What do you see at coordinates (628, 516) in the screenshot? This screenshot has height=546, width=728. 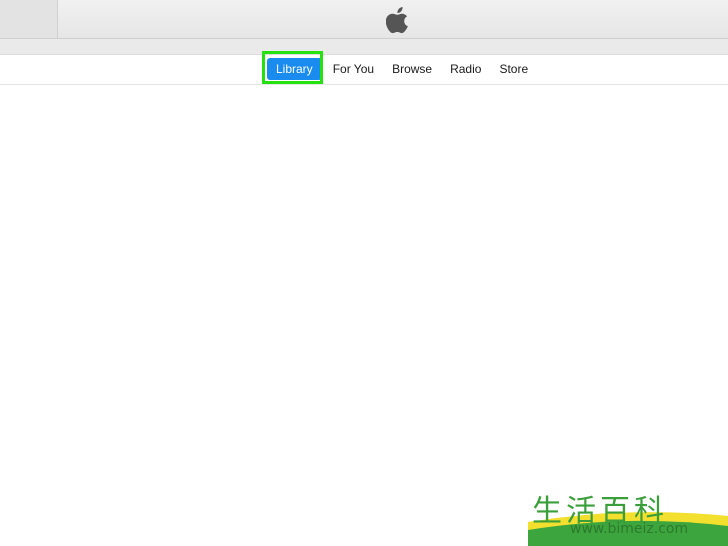 I see `watermark: 生活百科 www.bimeiz.com` at bounding box center [628, 516].